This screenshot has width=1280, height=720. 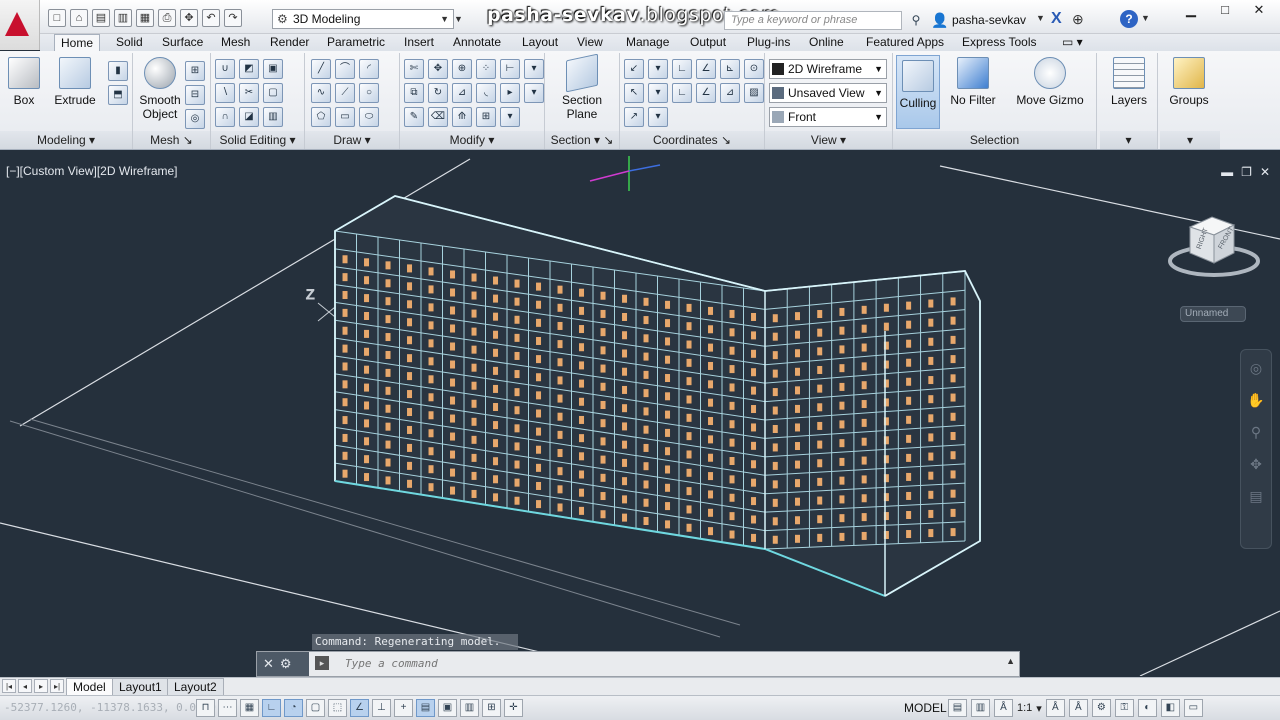 What do you see at coordinates (957, 708) in the screenshot?
I see `quick-view-layouts-icon: ▤` at bounding box center [957, 708].